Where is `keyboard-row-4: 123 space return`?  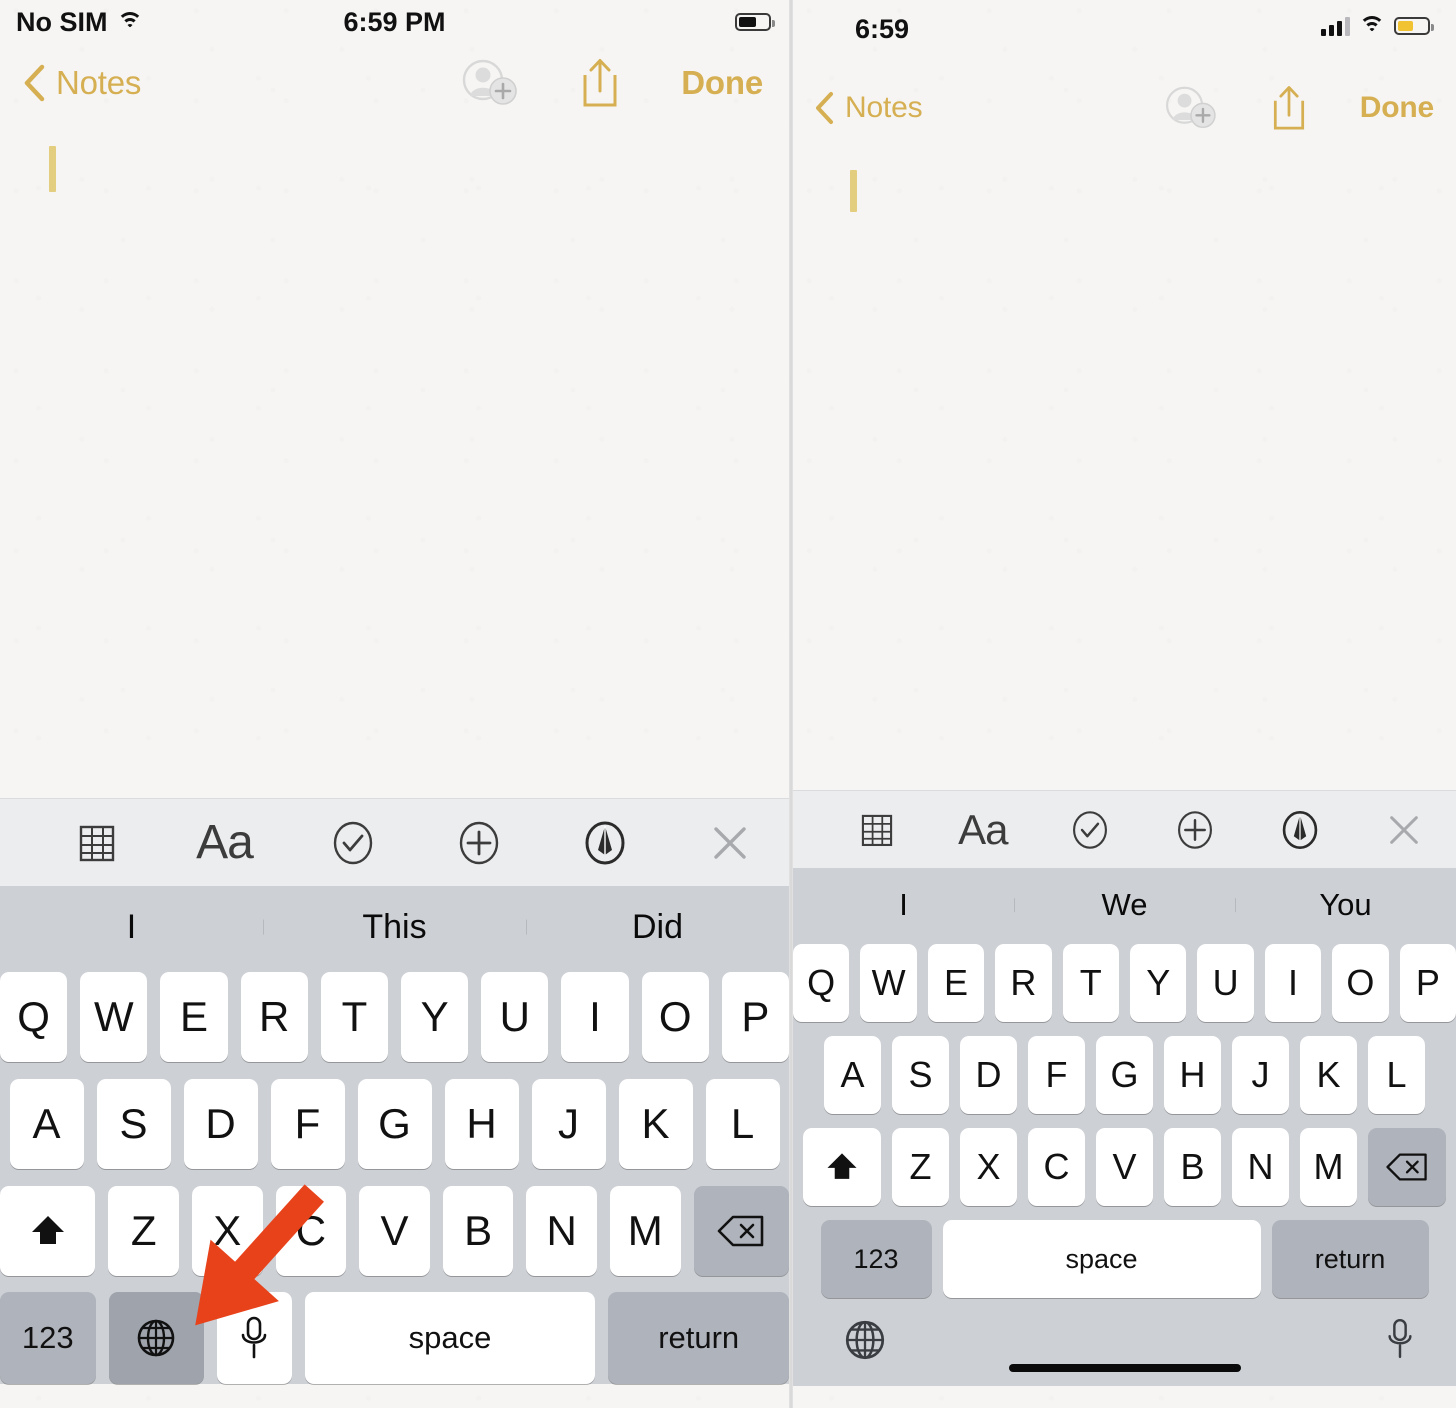 keyboard-row-4: 123 space return is located at coordinates (394, 1338).